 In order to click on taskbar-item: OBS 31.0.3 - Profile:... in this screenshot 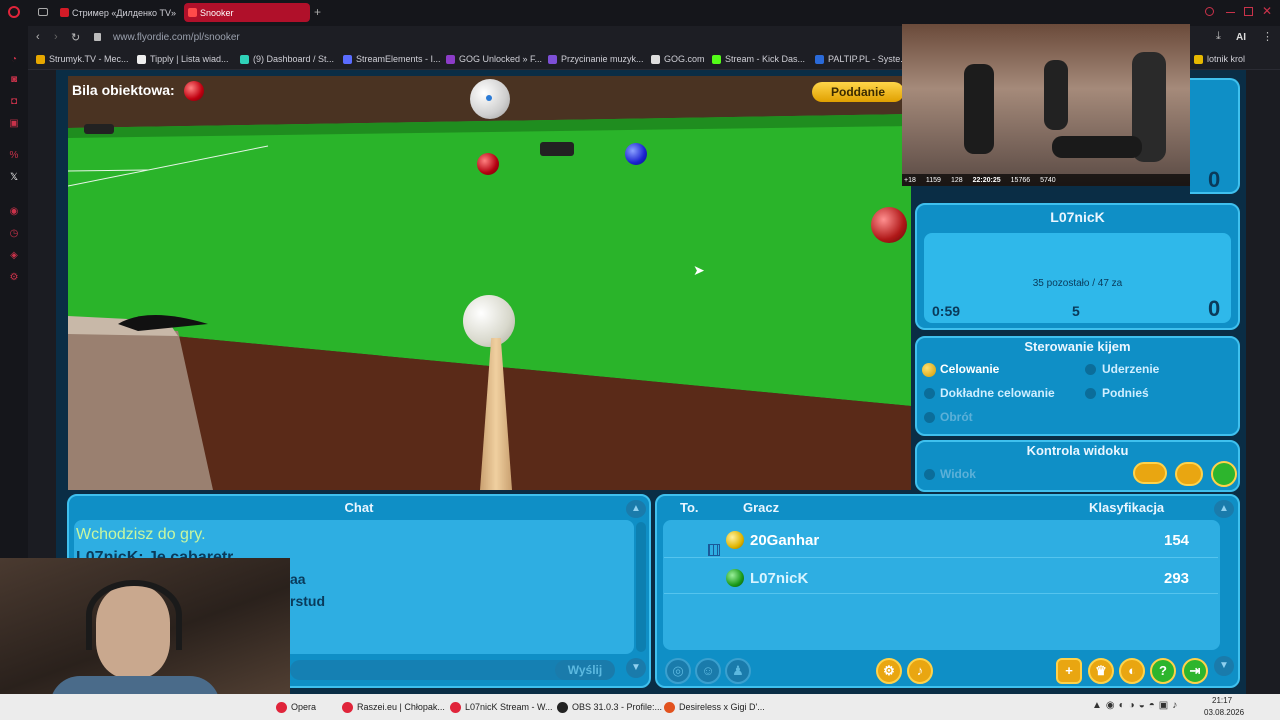, I will do `click(609, 707)`.